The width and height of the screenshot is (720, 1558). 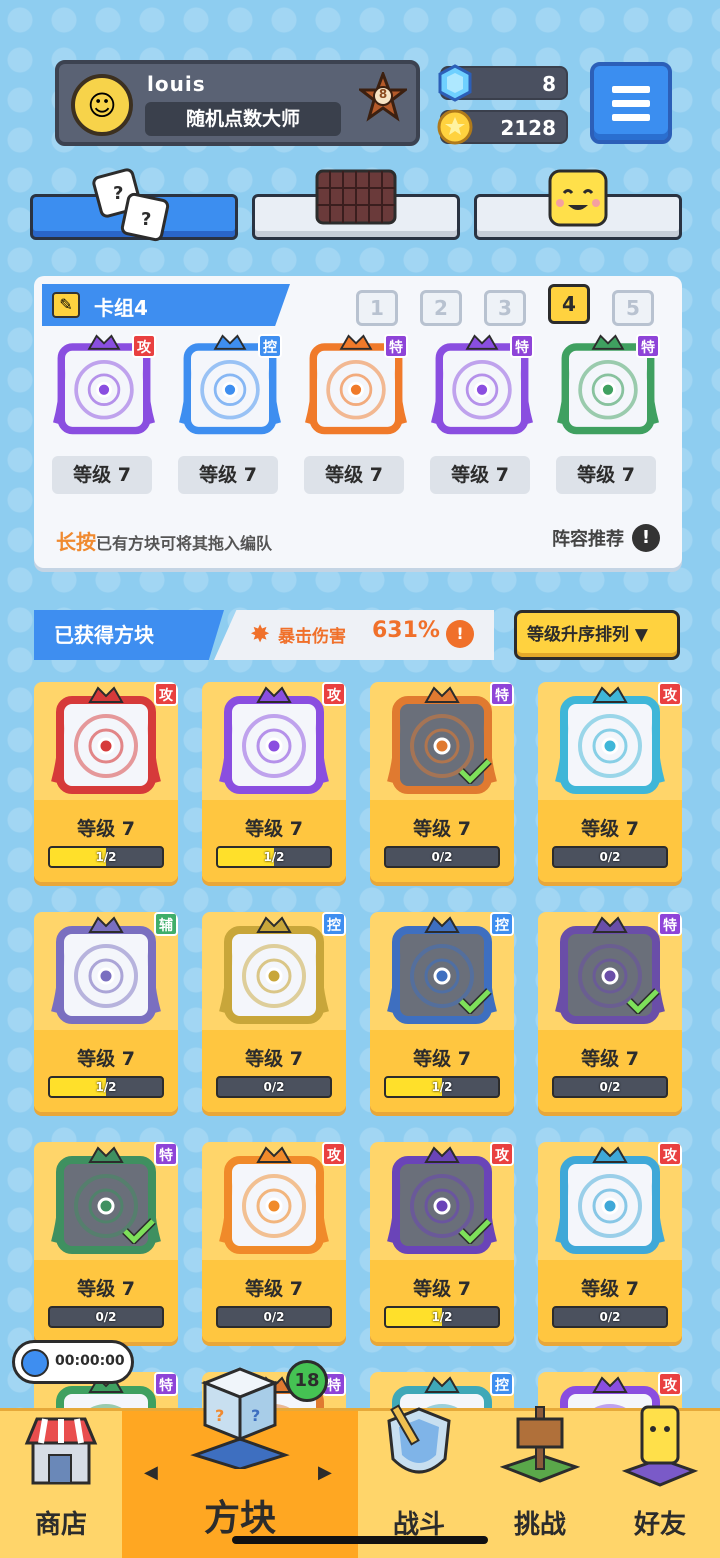 What do you see at coordinates (502, 1384) in the screenshot?
I see `type-badge: 控` at bounding box center [502, 1384].